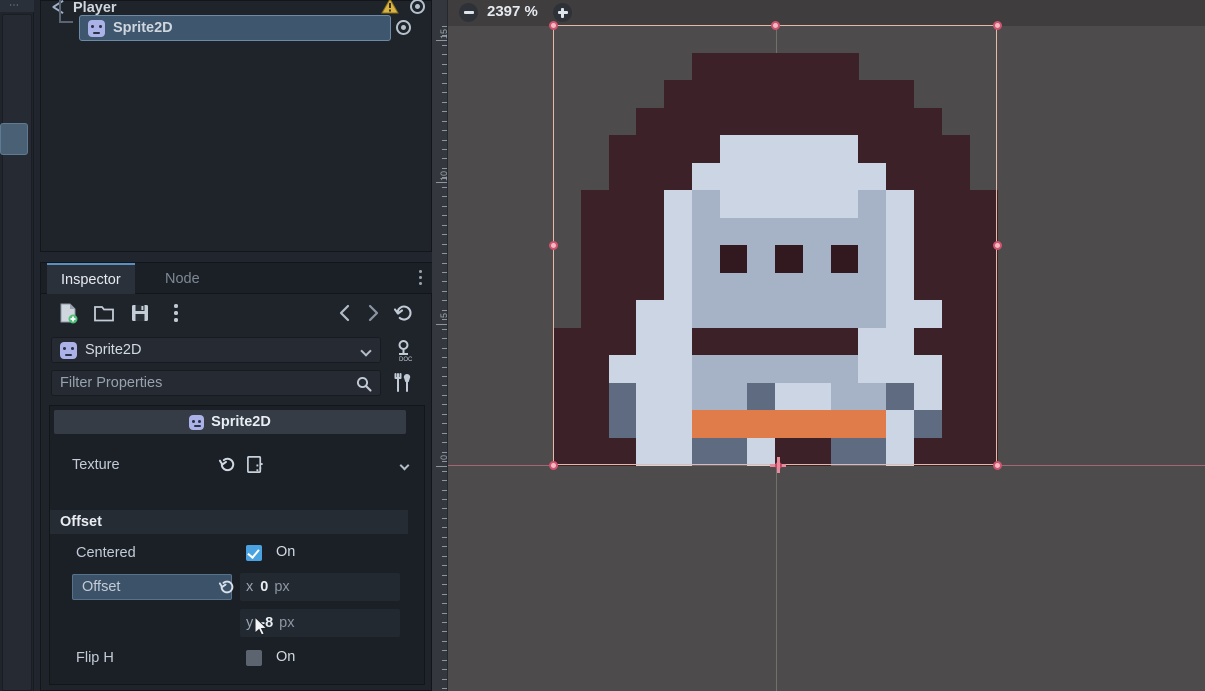 The height and width of the screenshot is (691, 1205). Describe the element at coordinates (237, 313) in the screenshot. I see `inspector-toolbar` at that location.